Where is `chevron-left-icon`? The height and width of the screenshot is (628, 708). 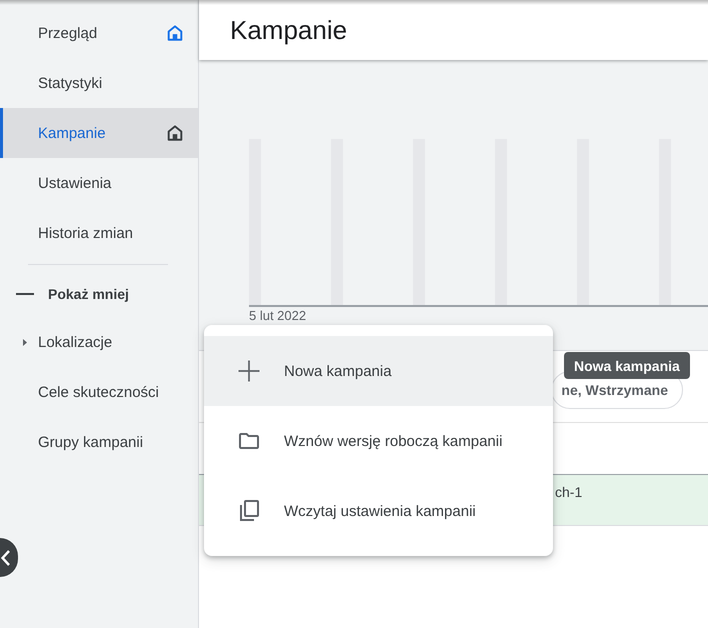
chevron-left-icon is located at coordinates (5, 558).